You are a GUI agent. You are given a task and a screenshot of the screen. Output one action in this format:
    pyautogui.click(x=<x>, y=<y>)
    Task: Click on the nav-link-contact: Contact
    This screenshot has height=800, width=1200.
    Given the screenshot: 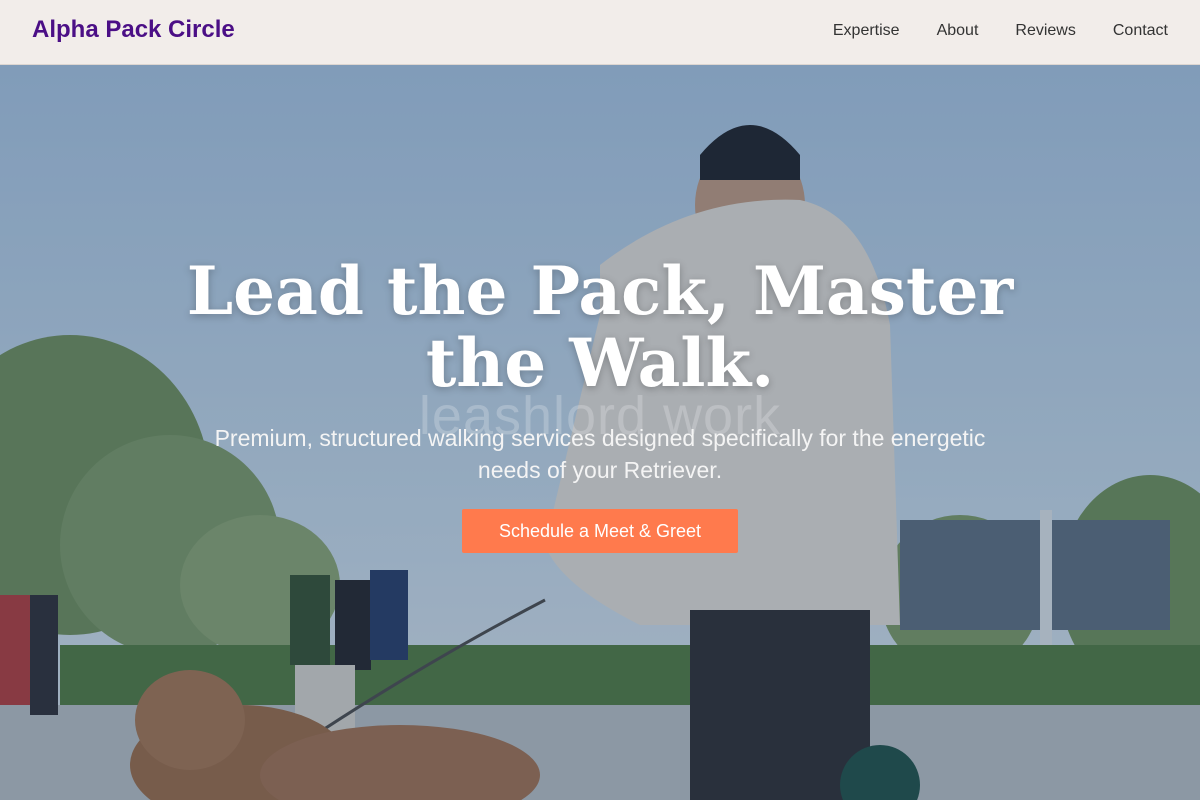 What is the action you would take?
    pyautogui.click(x=1140, y=31)
    